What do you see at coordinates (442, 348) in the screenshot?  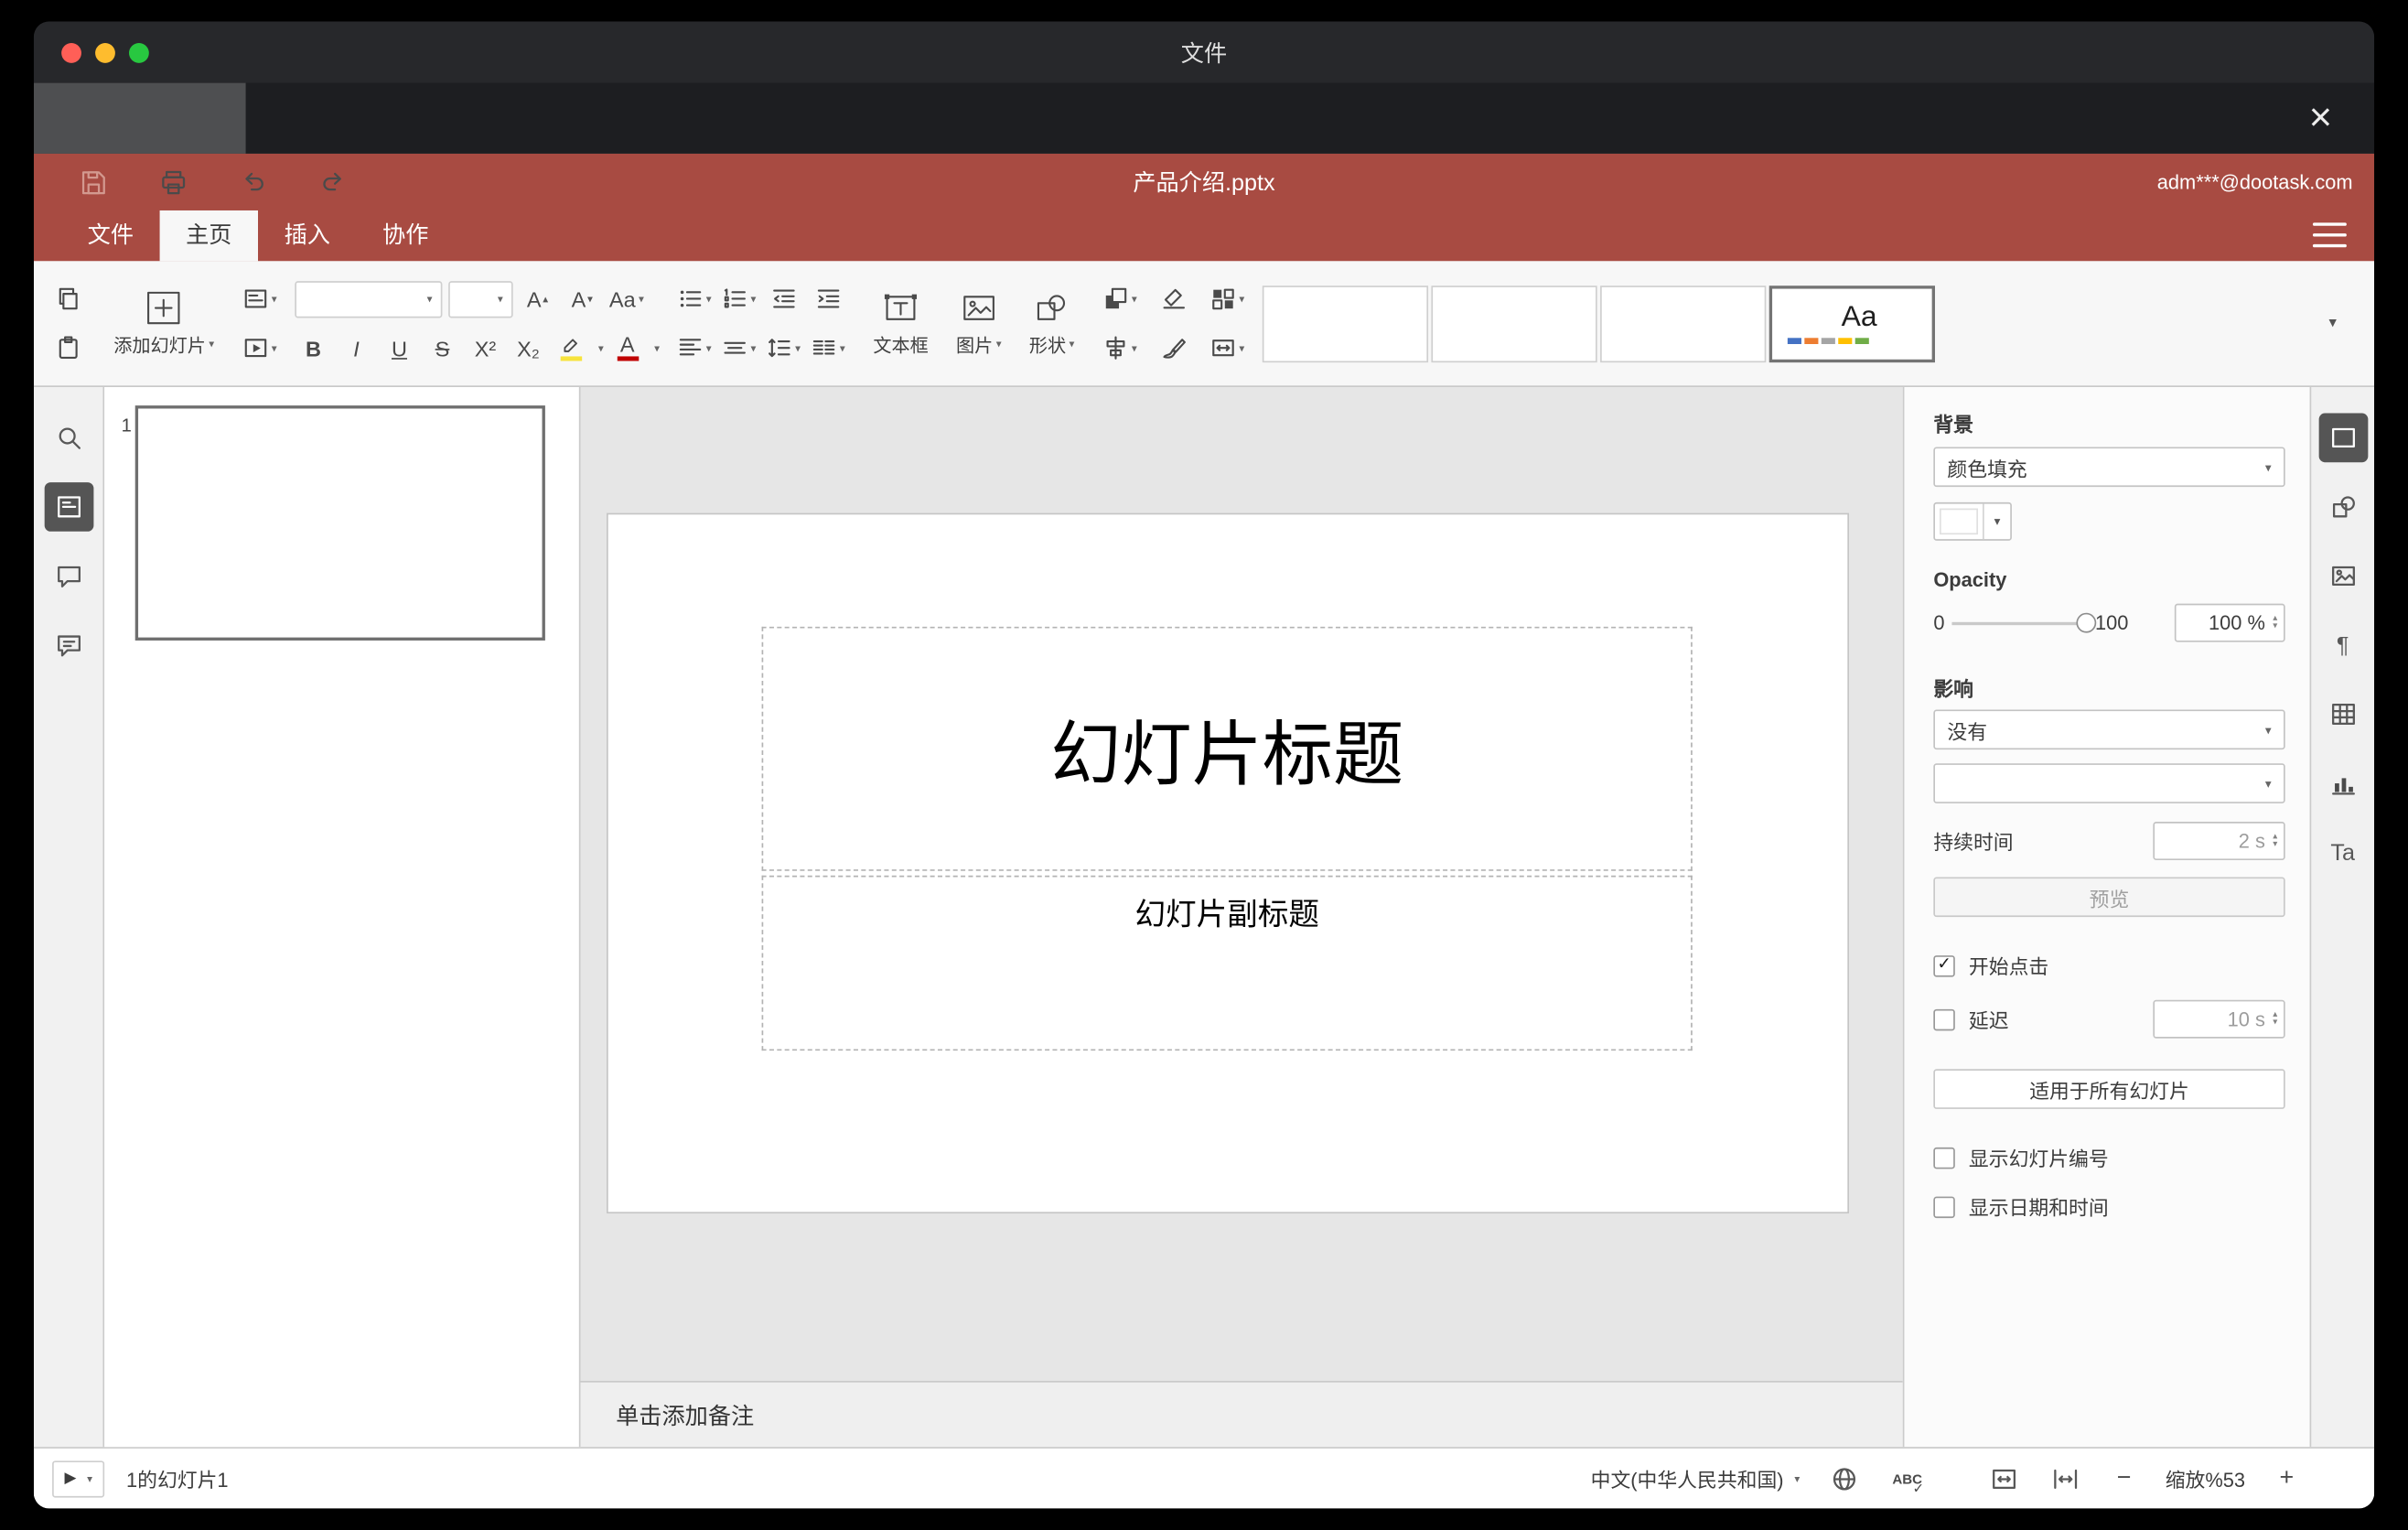 I see `strikethrough-button: S` at bounding box center [442, 348].